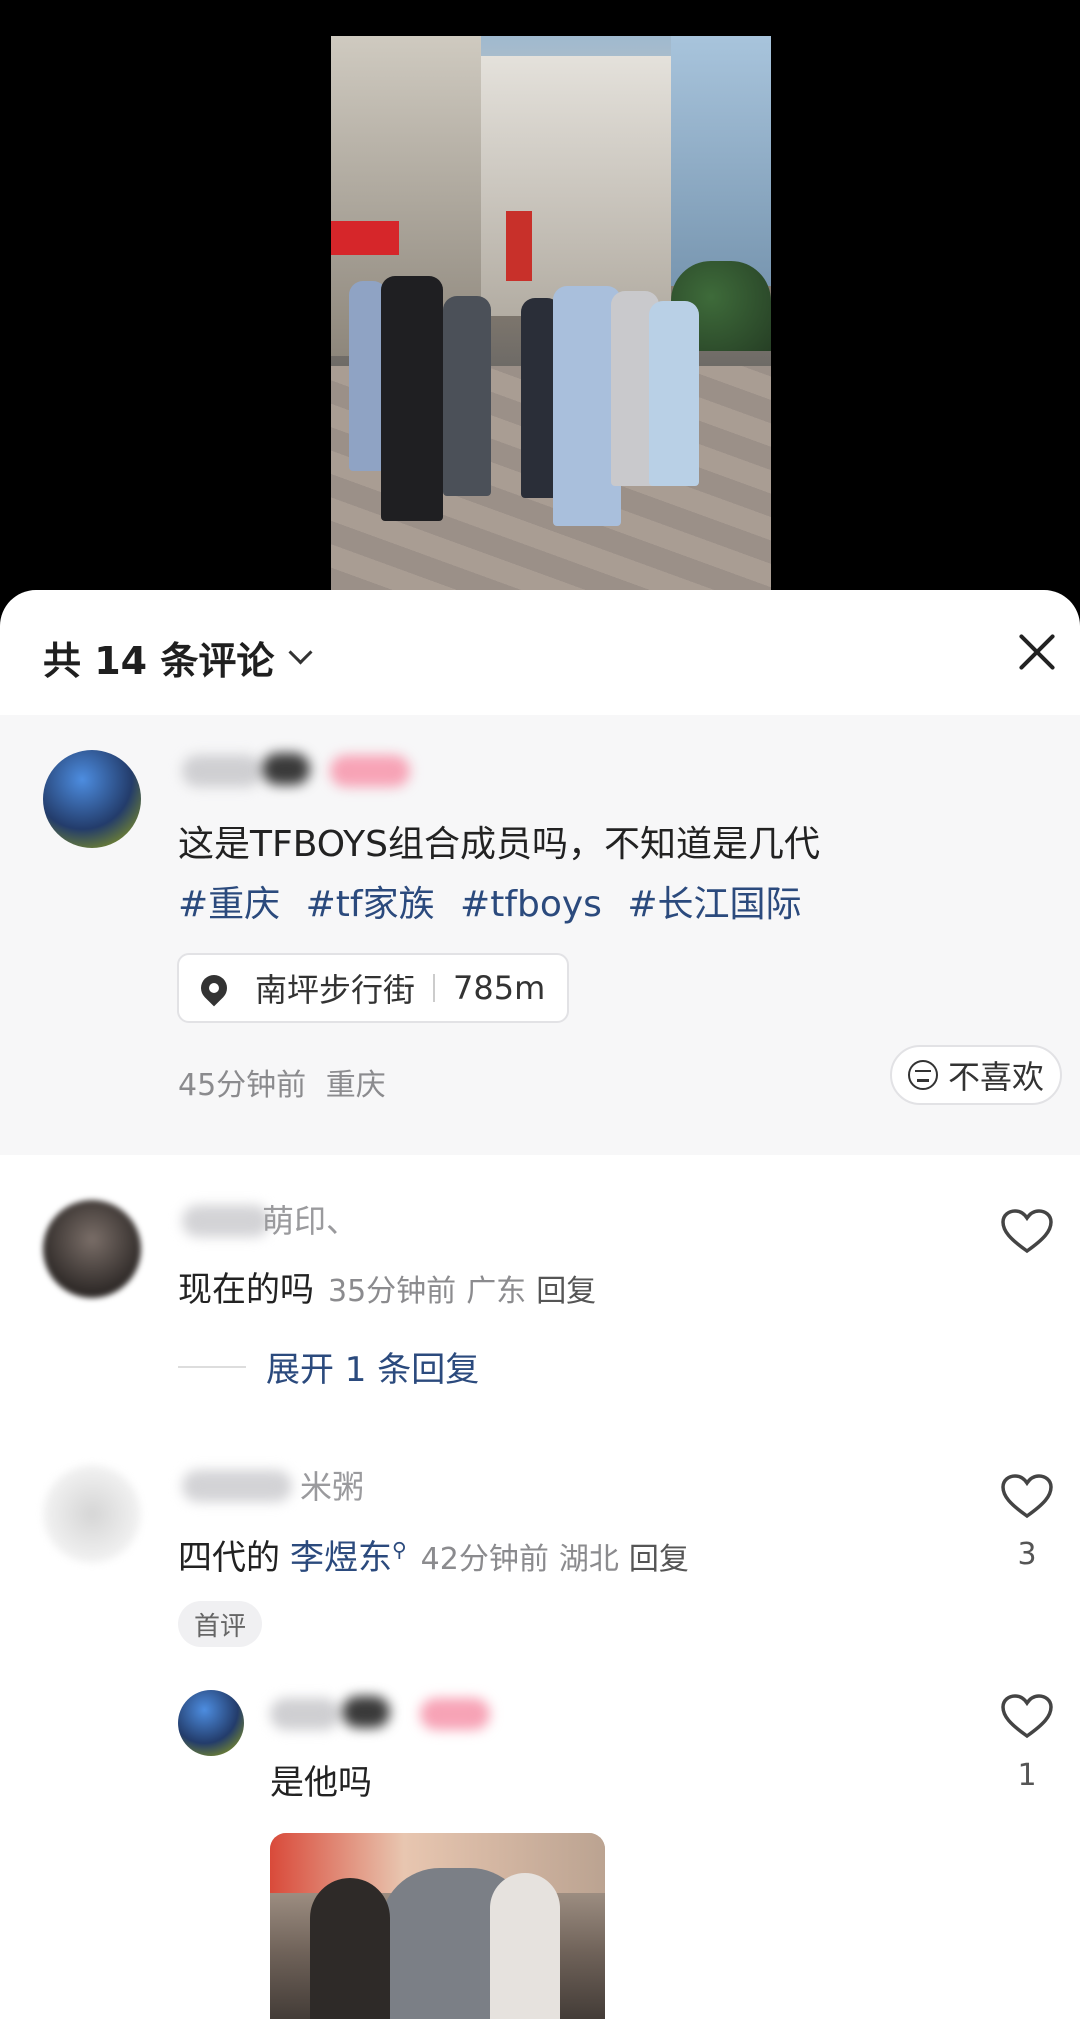  Describe the element at coordinates (551, 313) in the screenshot. I see `video-frame` at that location.